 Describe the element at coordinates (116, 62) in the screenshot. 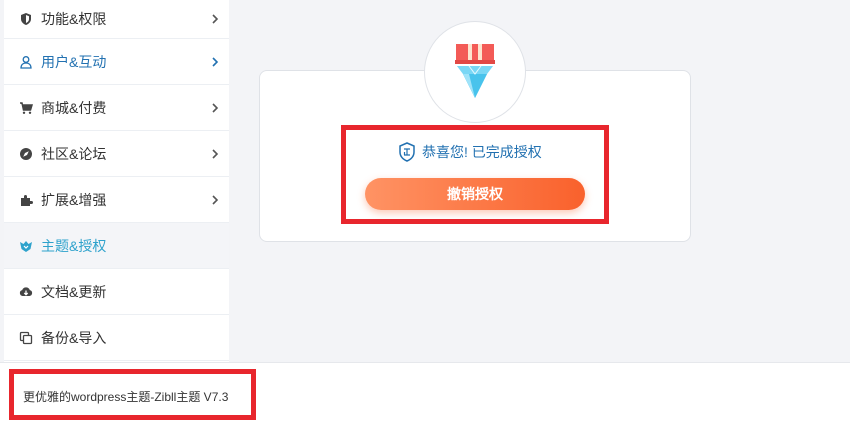

I see `sidebar-item-users: 用户&互动` at that location.